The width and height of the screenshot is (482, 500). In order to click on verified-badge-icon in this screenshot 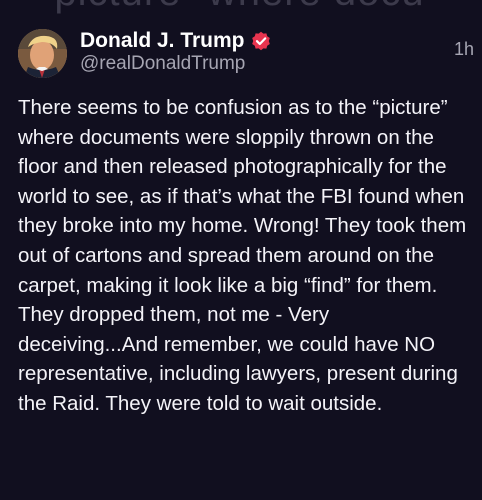, I will do `click(261, 41)`.